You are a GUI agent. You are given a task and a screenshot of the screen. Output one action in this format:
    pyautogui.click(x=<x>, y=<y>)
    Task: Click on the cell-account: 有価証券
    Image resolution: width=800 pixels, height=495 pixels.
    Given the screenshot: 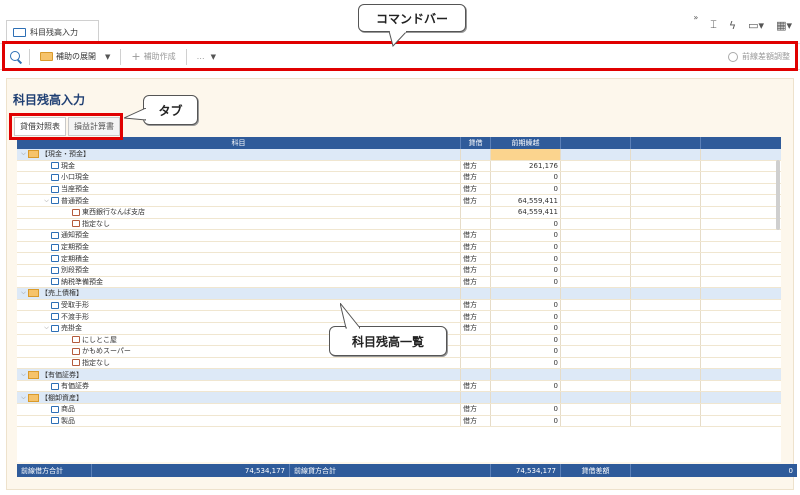 What is the action you would take?
    pyautogui.click(x=239, y=386)
    